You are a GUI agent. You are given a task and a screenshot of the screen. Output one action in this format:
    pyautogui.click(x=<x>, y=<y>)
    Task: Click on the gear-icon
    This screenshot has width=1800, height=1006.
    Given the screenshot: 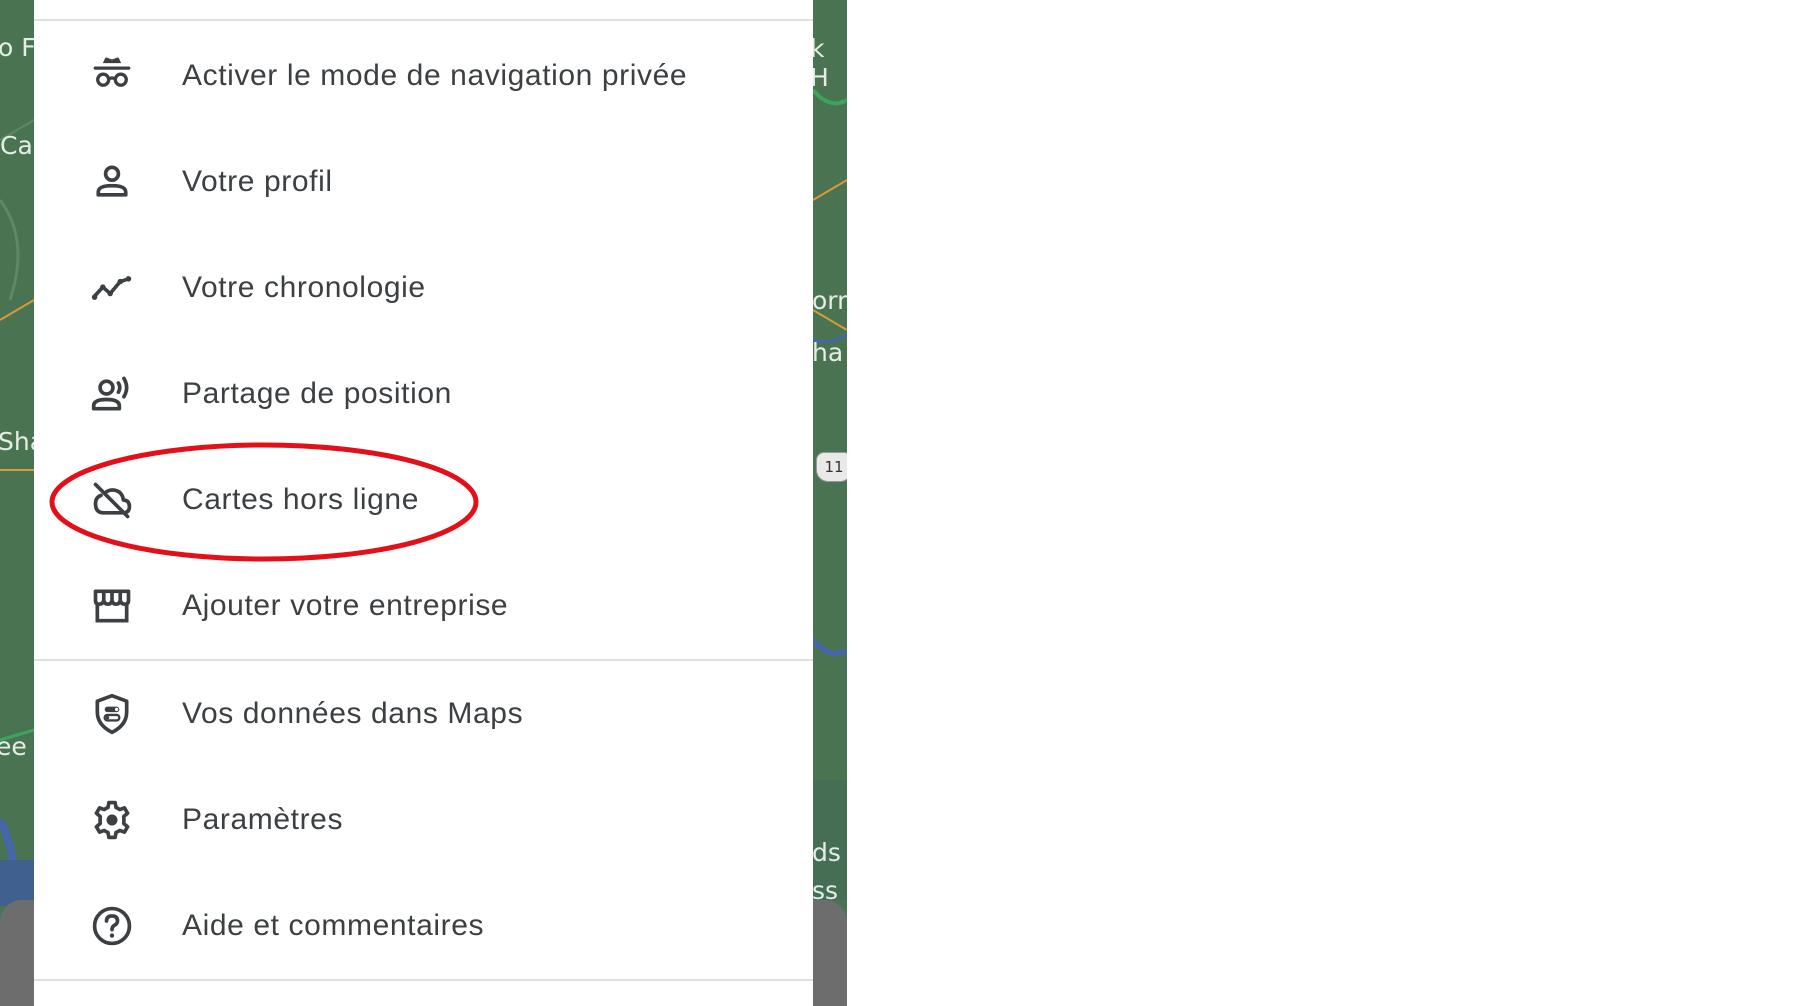 What is the action you would take?
    pyautogui.click(x=112, y=820)
    